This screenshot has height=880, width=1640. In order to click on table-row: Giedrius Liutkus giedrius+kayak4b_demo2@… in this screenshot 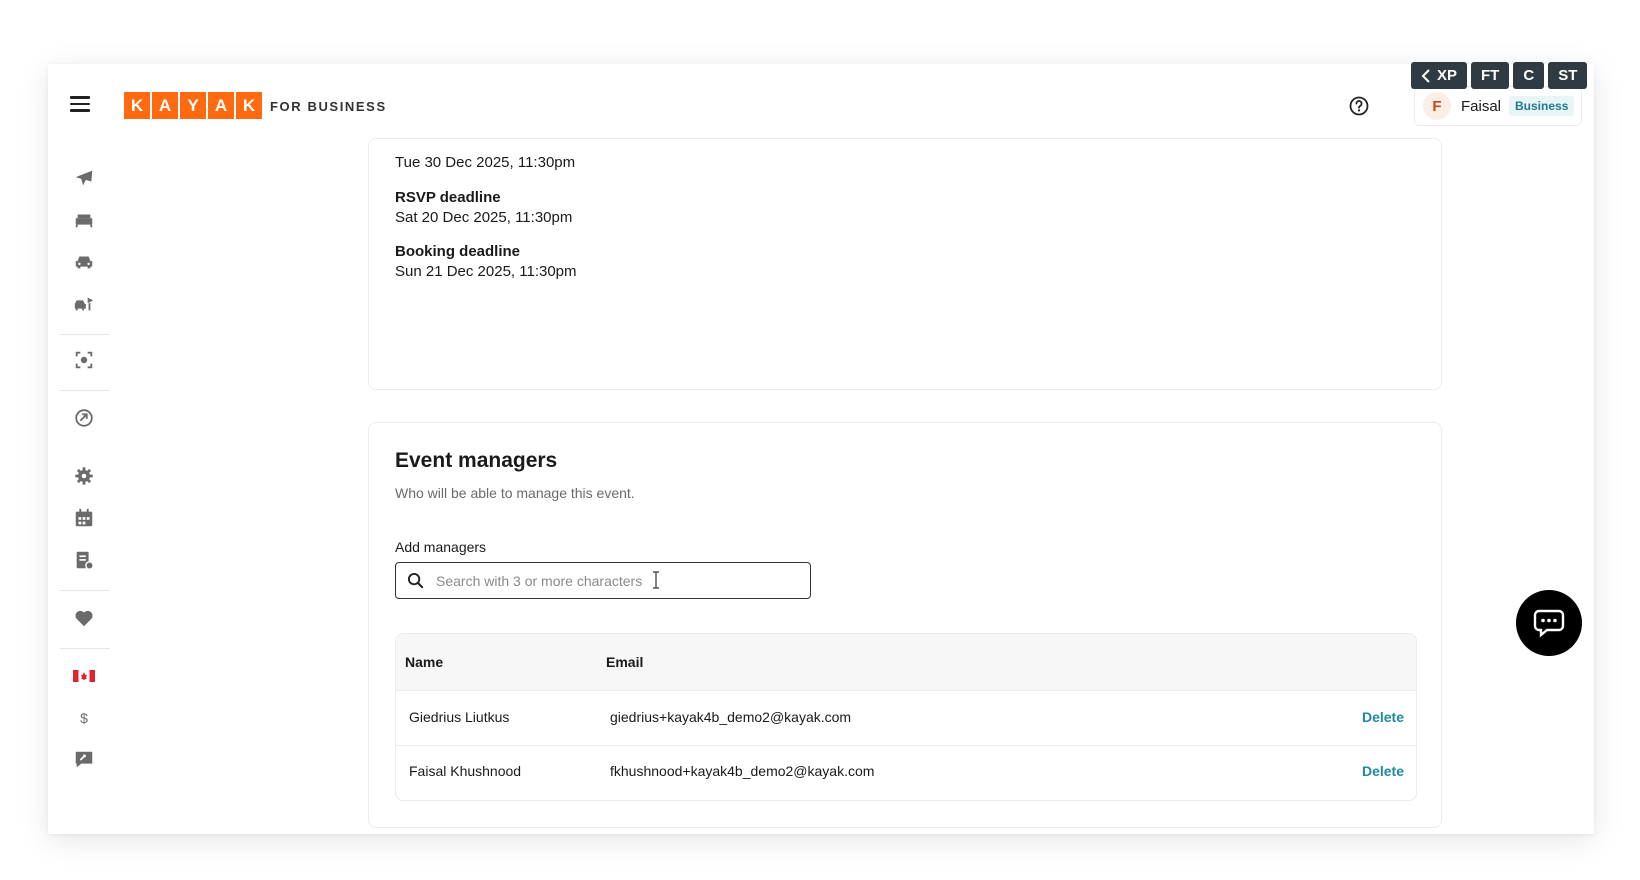, I will do `click(906, 718)`.